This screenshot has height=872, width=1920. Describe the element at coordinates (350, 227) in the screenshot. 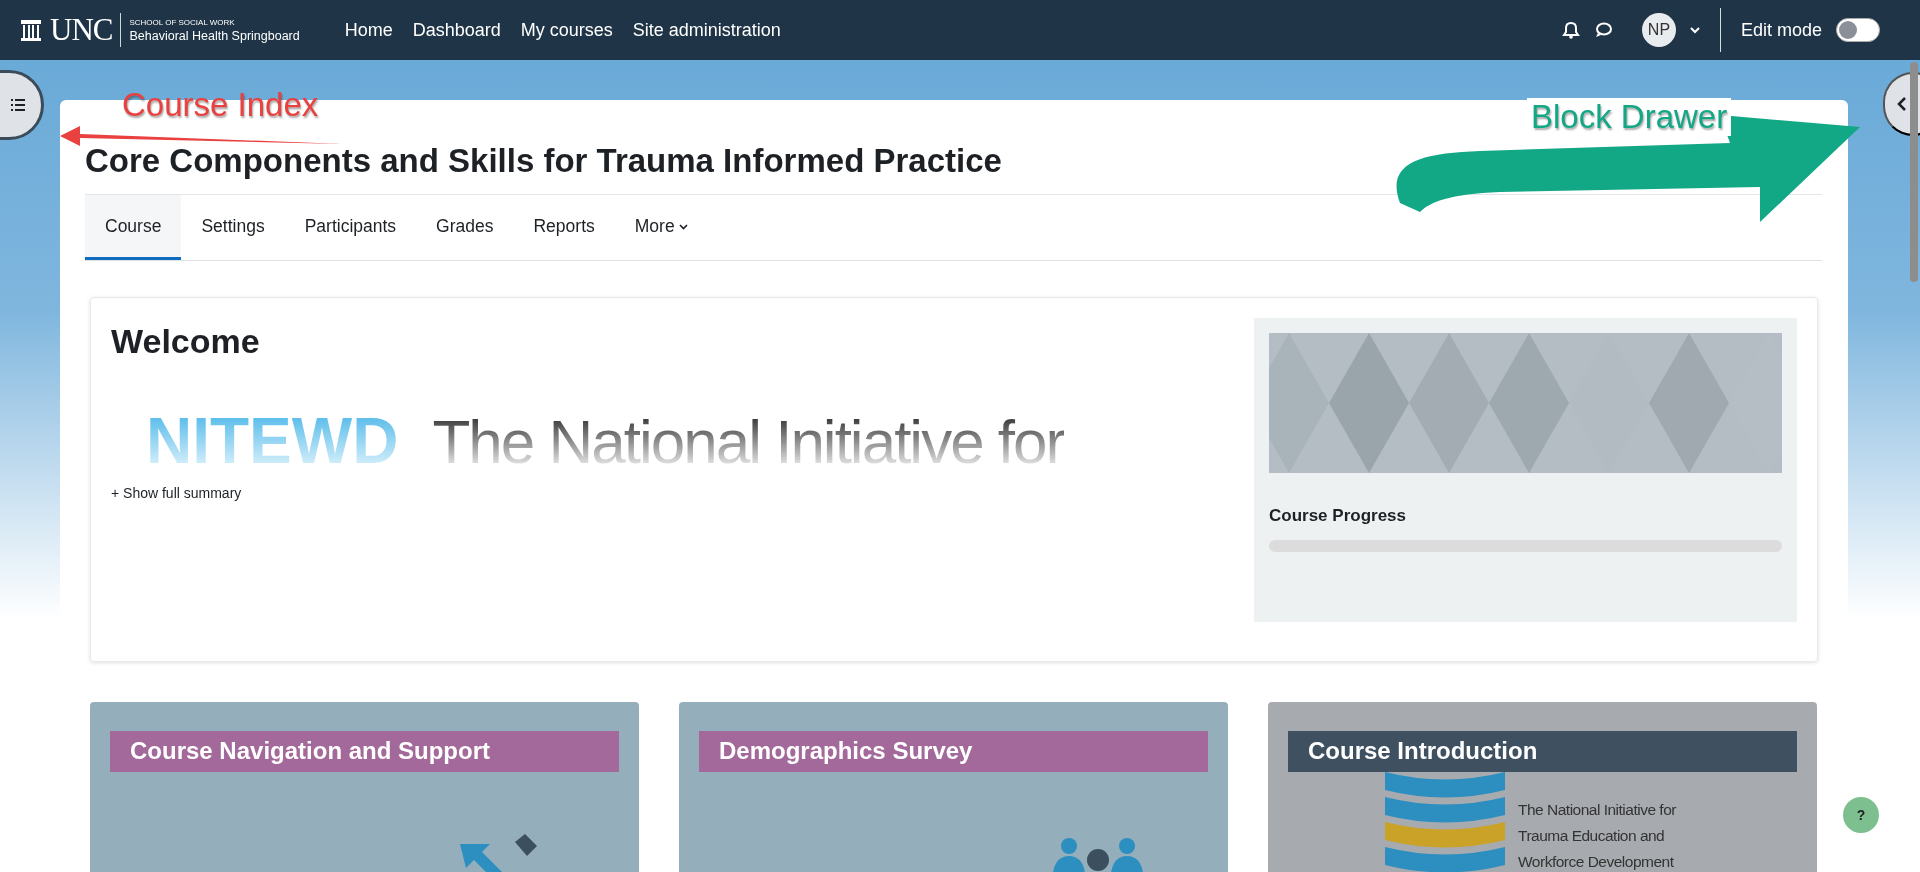

I see `course-tab: Participants` at that location.